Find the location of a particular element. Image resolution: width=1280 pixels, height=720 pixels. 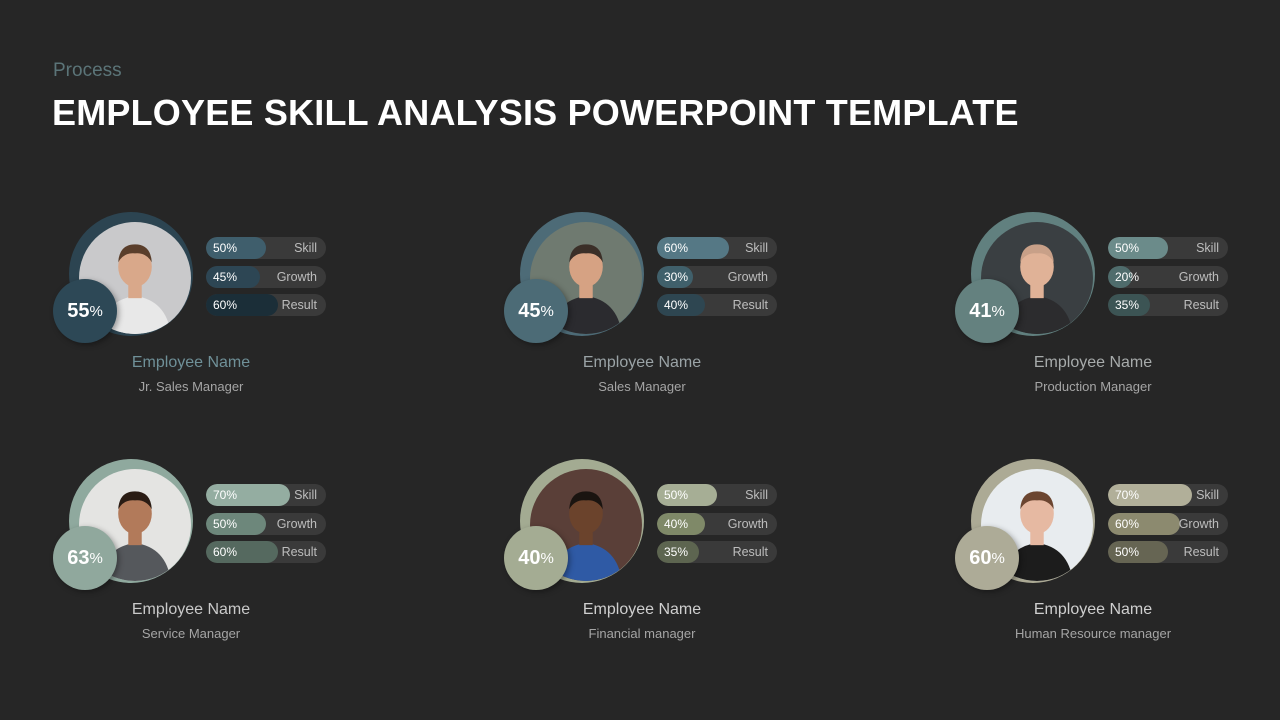

overall-score-badge: 45% is located at coordinates (536, 311).